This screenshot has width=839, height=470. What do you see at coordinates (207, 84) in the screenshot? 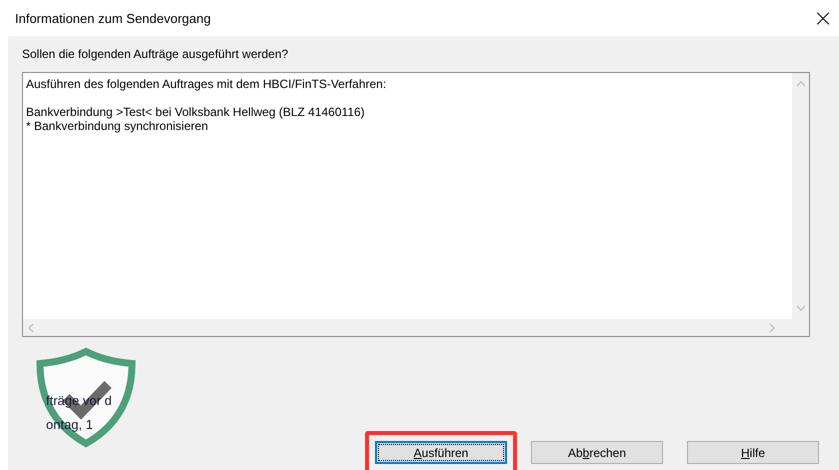
I see `details-line: Ausführen des folgenden Auftrages mit dem HBCI/FinTS-Verfahren:` at bounding box center [207, 84].